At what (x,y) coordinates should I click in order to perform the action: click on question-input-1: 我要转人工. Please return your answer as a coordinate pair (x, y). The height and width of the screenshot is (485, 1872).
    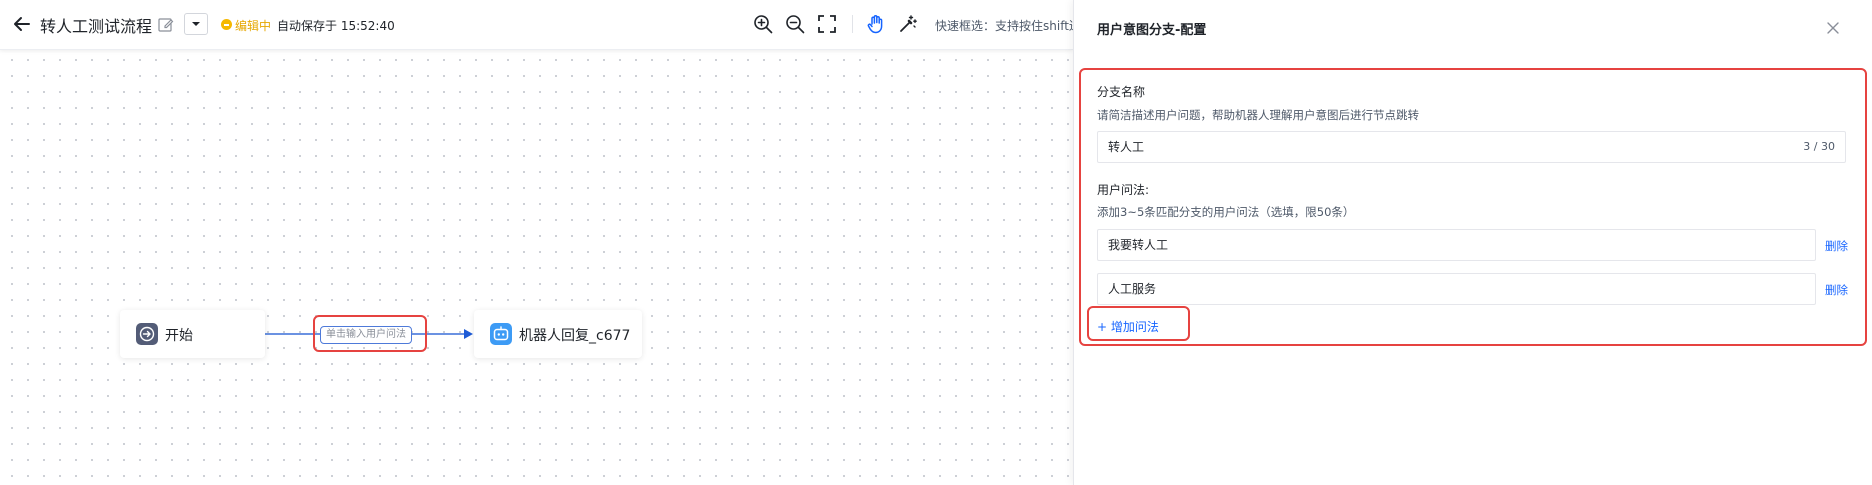
    Looking at the image, I should click on (1456, 245).